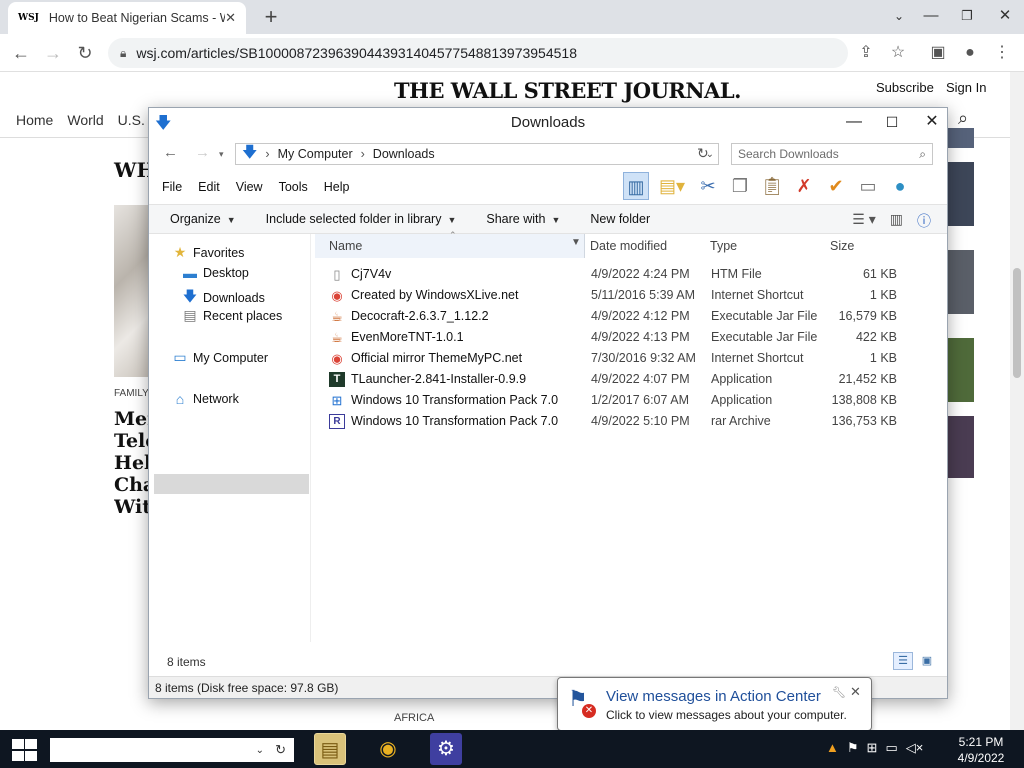 The height and width of the screenshot is (768, 1024). Describe the element at coordinates (772, 186) in the screenshot. I see `paste-icon: 📋︎` at that location.